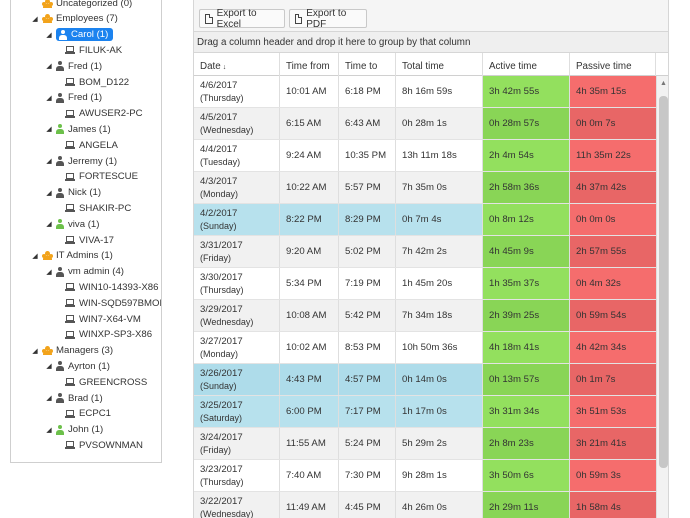 Image resolution: width=690 pixels, height=518 pixels. What do you see at coordinates (98, 208) in the screenshot?
I see `tree-computer: SHAKIR-PC` at bounding box center [98, 208].